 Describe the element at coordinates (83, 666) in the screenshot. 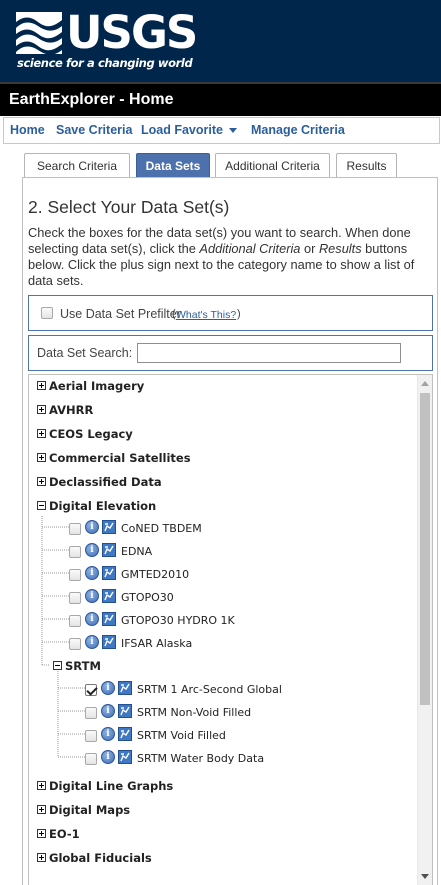

I see `tree-subcategory-label: SRTM` at that location.